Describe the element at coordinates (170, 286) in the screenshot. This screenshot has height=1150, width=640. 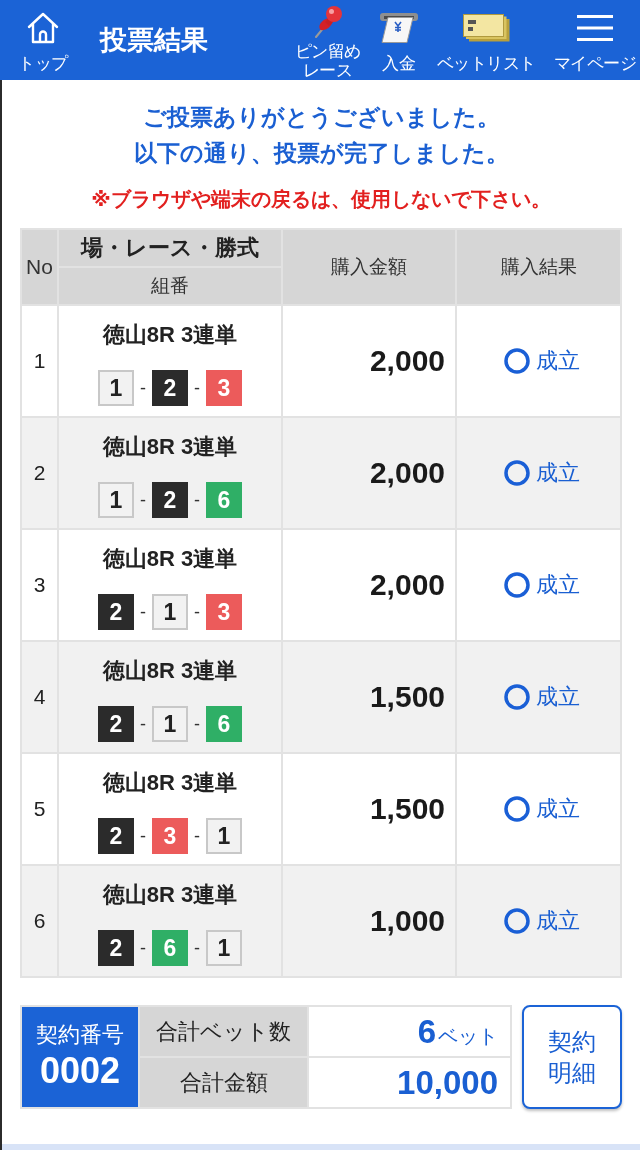
I see `column-header: 組番` at that location.